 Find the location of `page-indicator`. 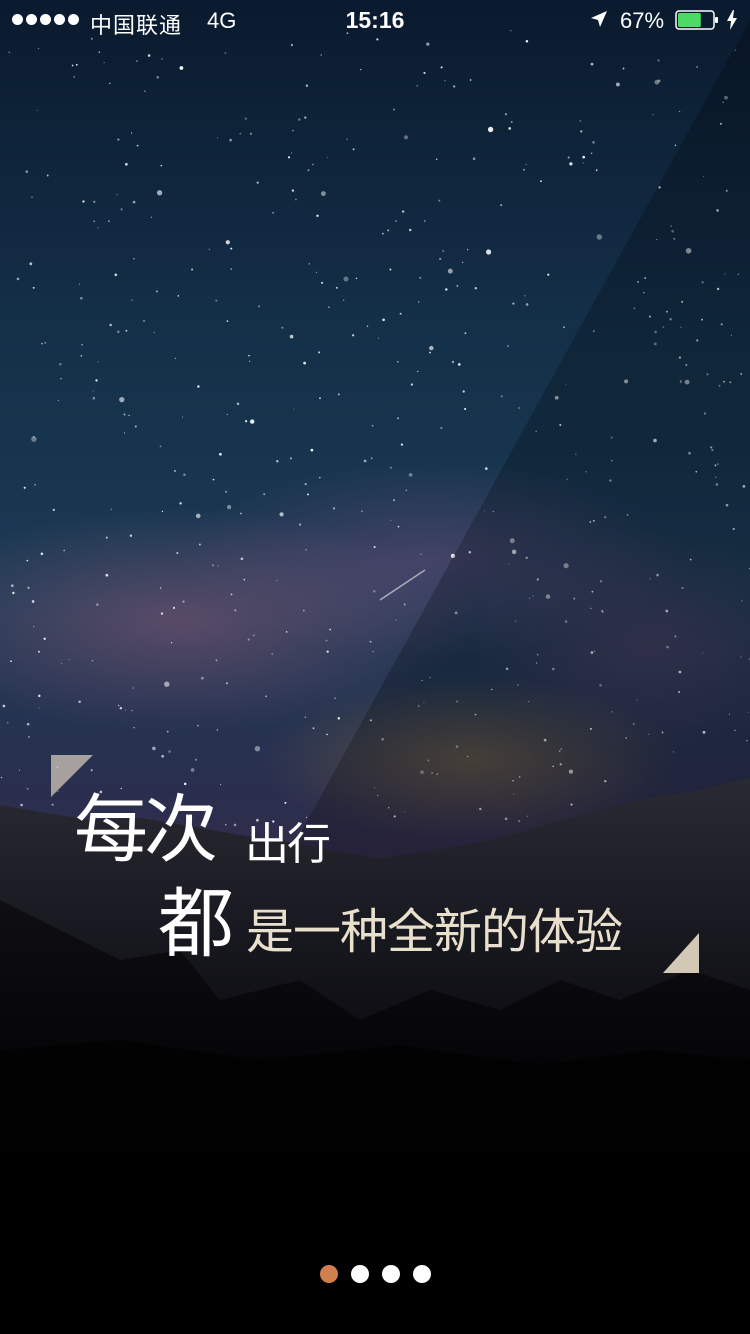

page-indicator is located at coordinates (375, 1274).